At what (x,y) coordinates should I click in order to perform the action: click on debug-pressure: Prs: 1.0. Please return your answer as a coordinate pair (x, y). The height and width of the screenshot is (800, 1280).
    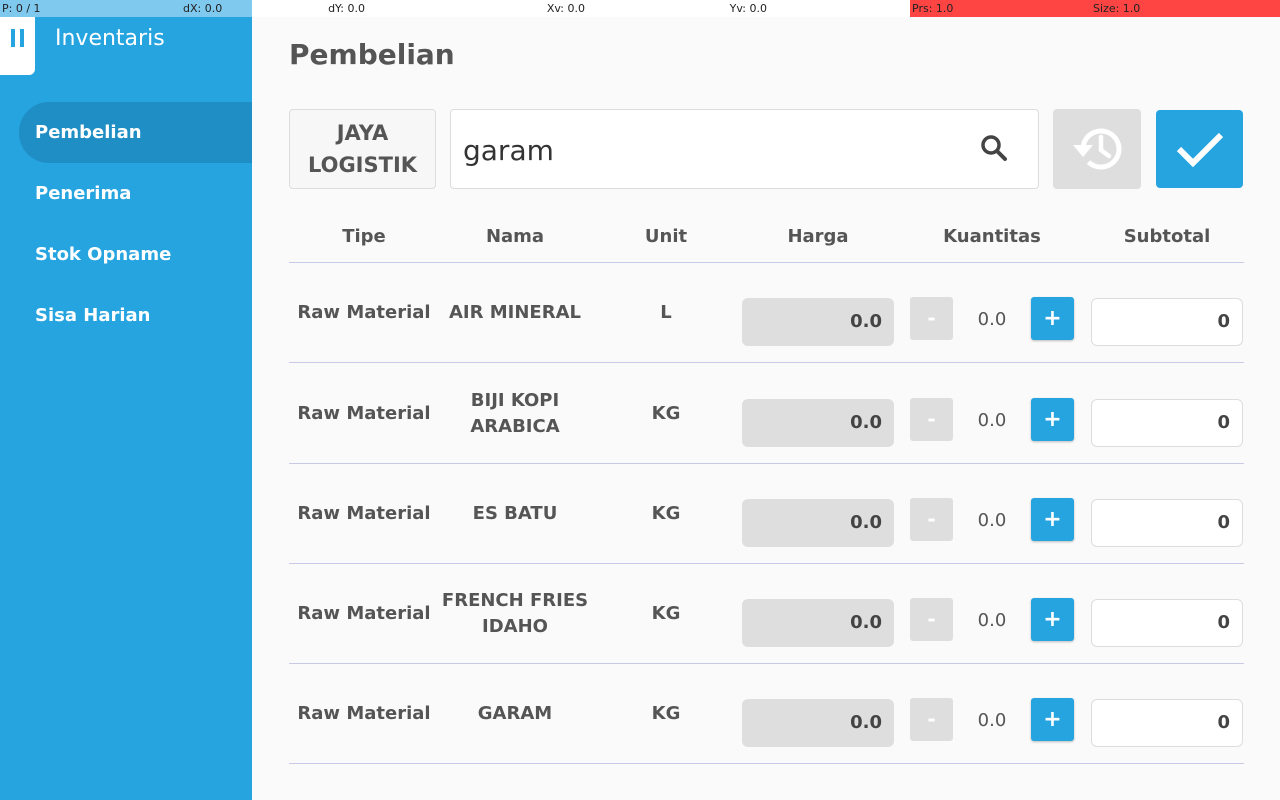
    Looking at the image, I should click on (1000, 8).